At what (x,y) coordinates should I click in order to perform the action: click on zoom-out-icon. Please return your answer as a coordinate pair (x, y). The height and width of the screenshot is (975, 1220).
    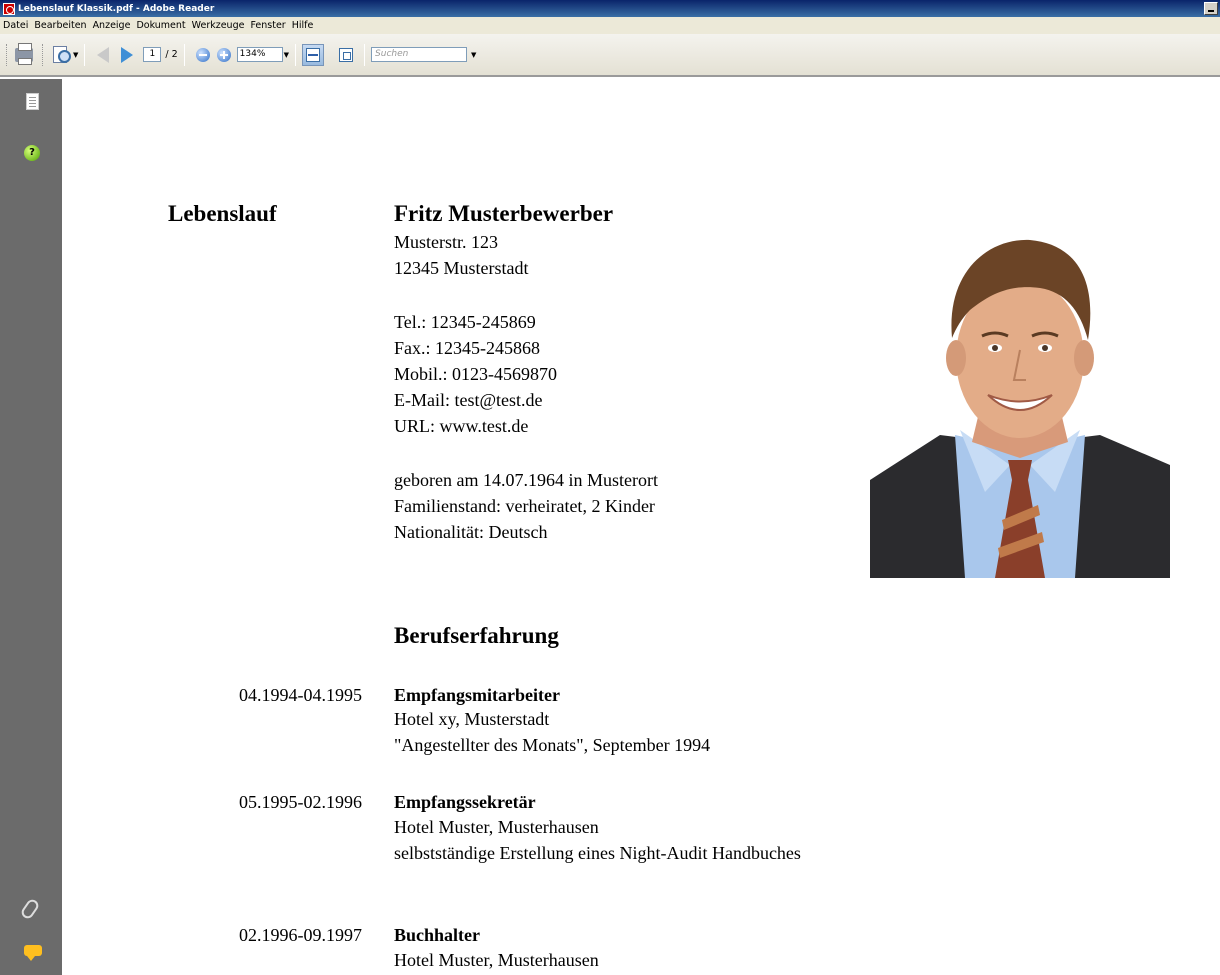
    Looking at the image, I should click on (202, 54).